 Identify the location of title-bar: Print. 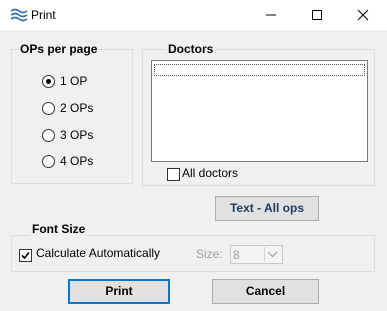
(193, 15).